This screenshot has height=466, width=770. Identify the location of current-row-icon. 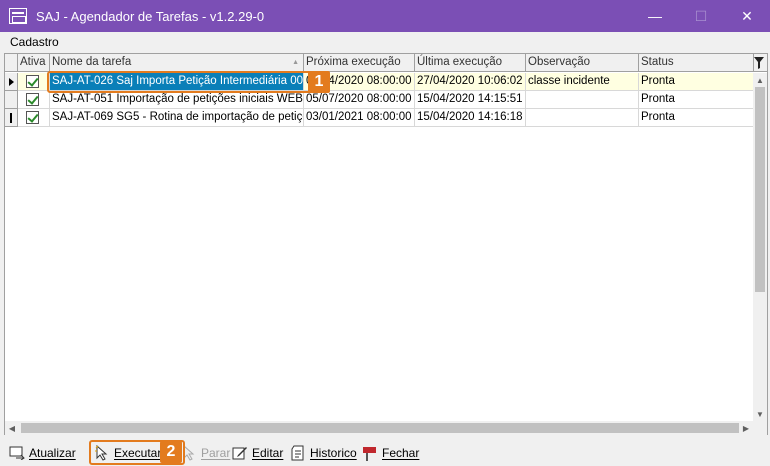
(11, 82).